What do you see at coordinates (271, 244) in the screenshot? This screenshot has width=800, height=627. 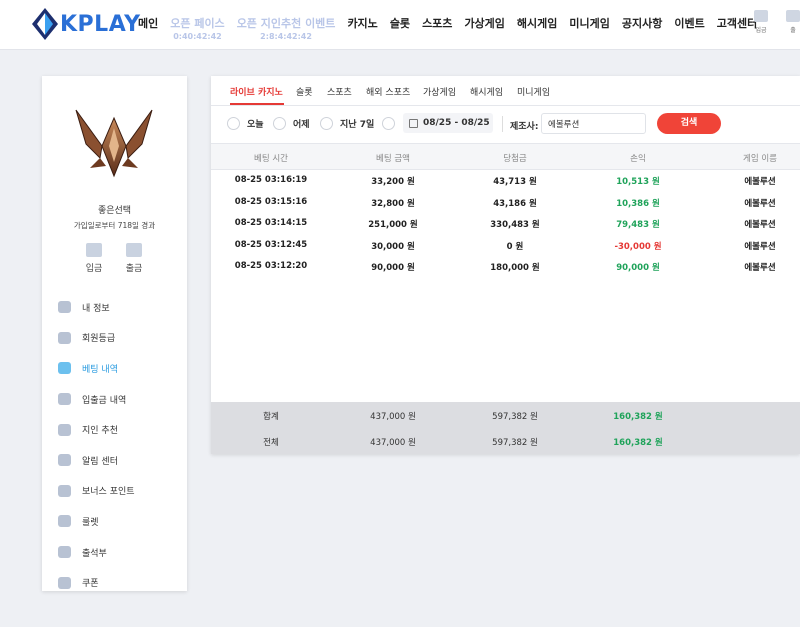 I see `cell-time: 08-25 03:12:45` at bounding box center [271, 244].